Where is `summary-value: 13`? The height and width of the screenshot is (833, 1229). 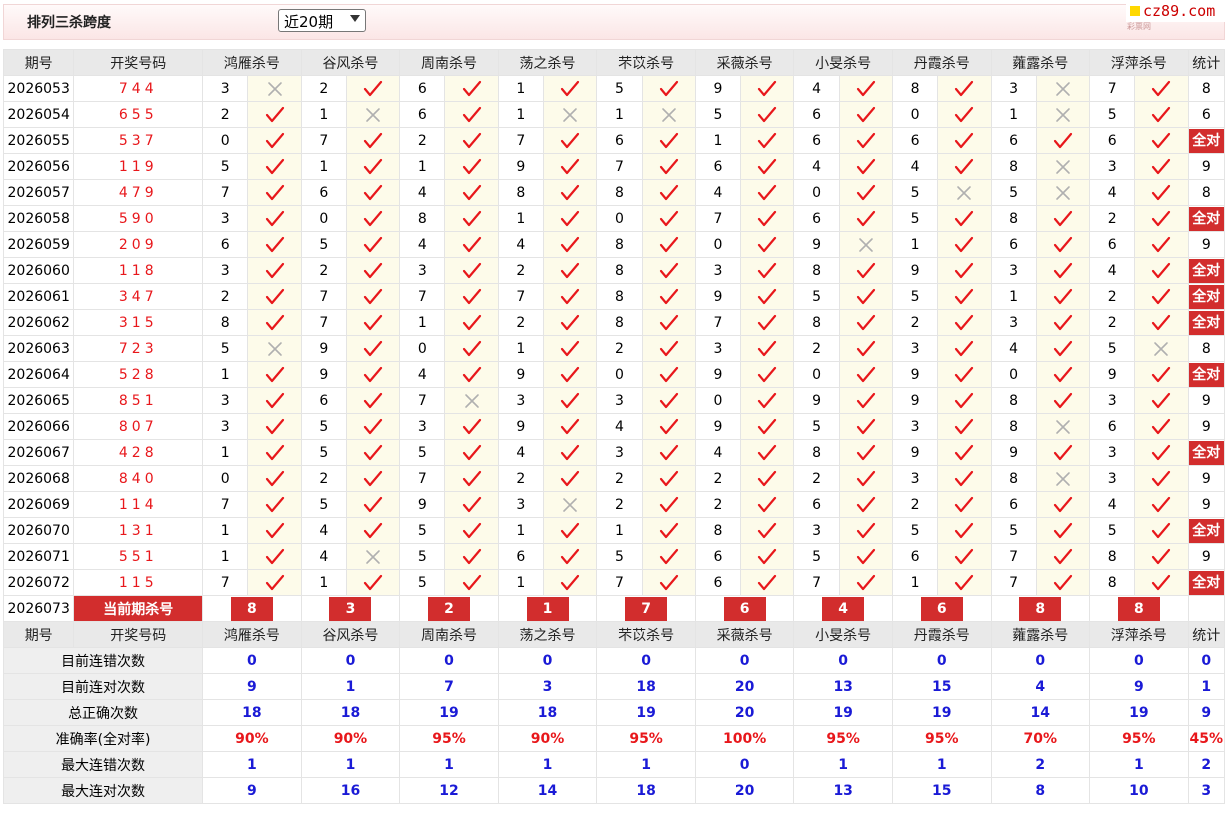 summary-value: 13 is located at coordinates (843, 790).